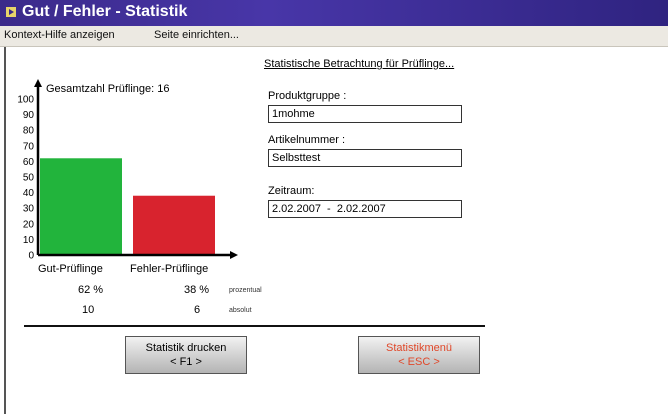  Describe the element at coordinates (197, 310) in the screenshot. I see `fail-absolute: 6` at that location.